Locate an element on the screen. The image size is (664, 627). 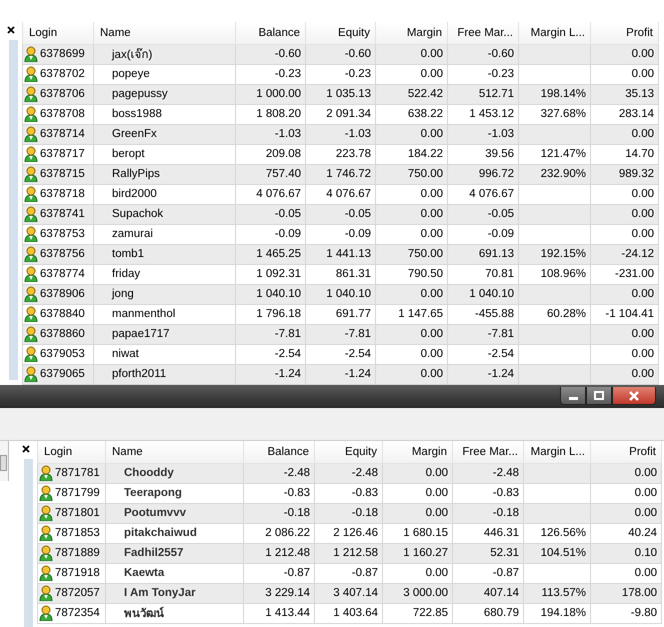
minimize-icon is located at coordinates (573, 398).